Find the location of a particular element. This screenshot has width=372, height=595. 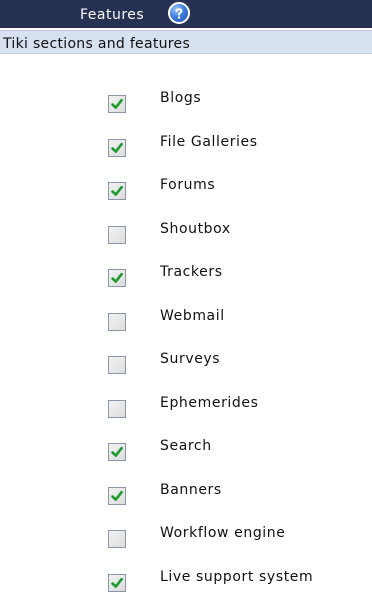

feature-label: Surveys is located at coordinates (190, 359).